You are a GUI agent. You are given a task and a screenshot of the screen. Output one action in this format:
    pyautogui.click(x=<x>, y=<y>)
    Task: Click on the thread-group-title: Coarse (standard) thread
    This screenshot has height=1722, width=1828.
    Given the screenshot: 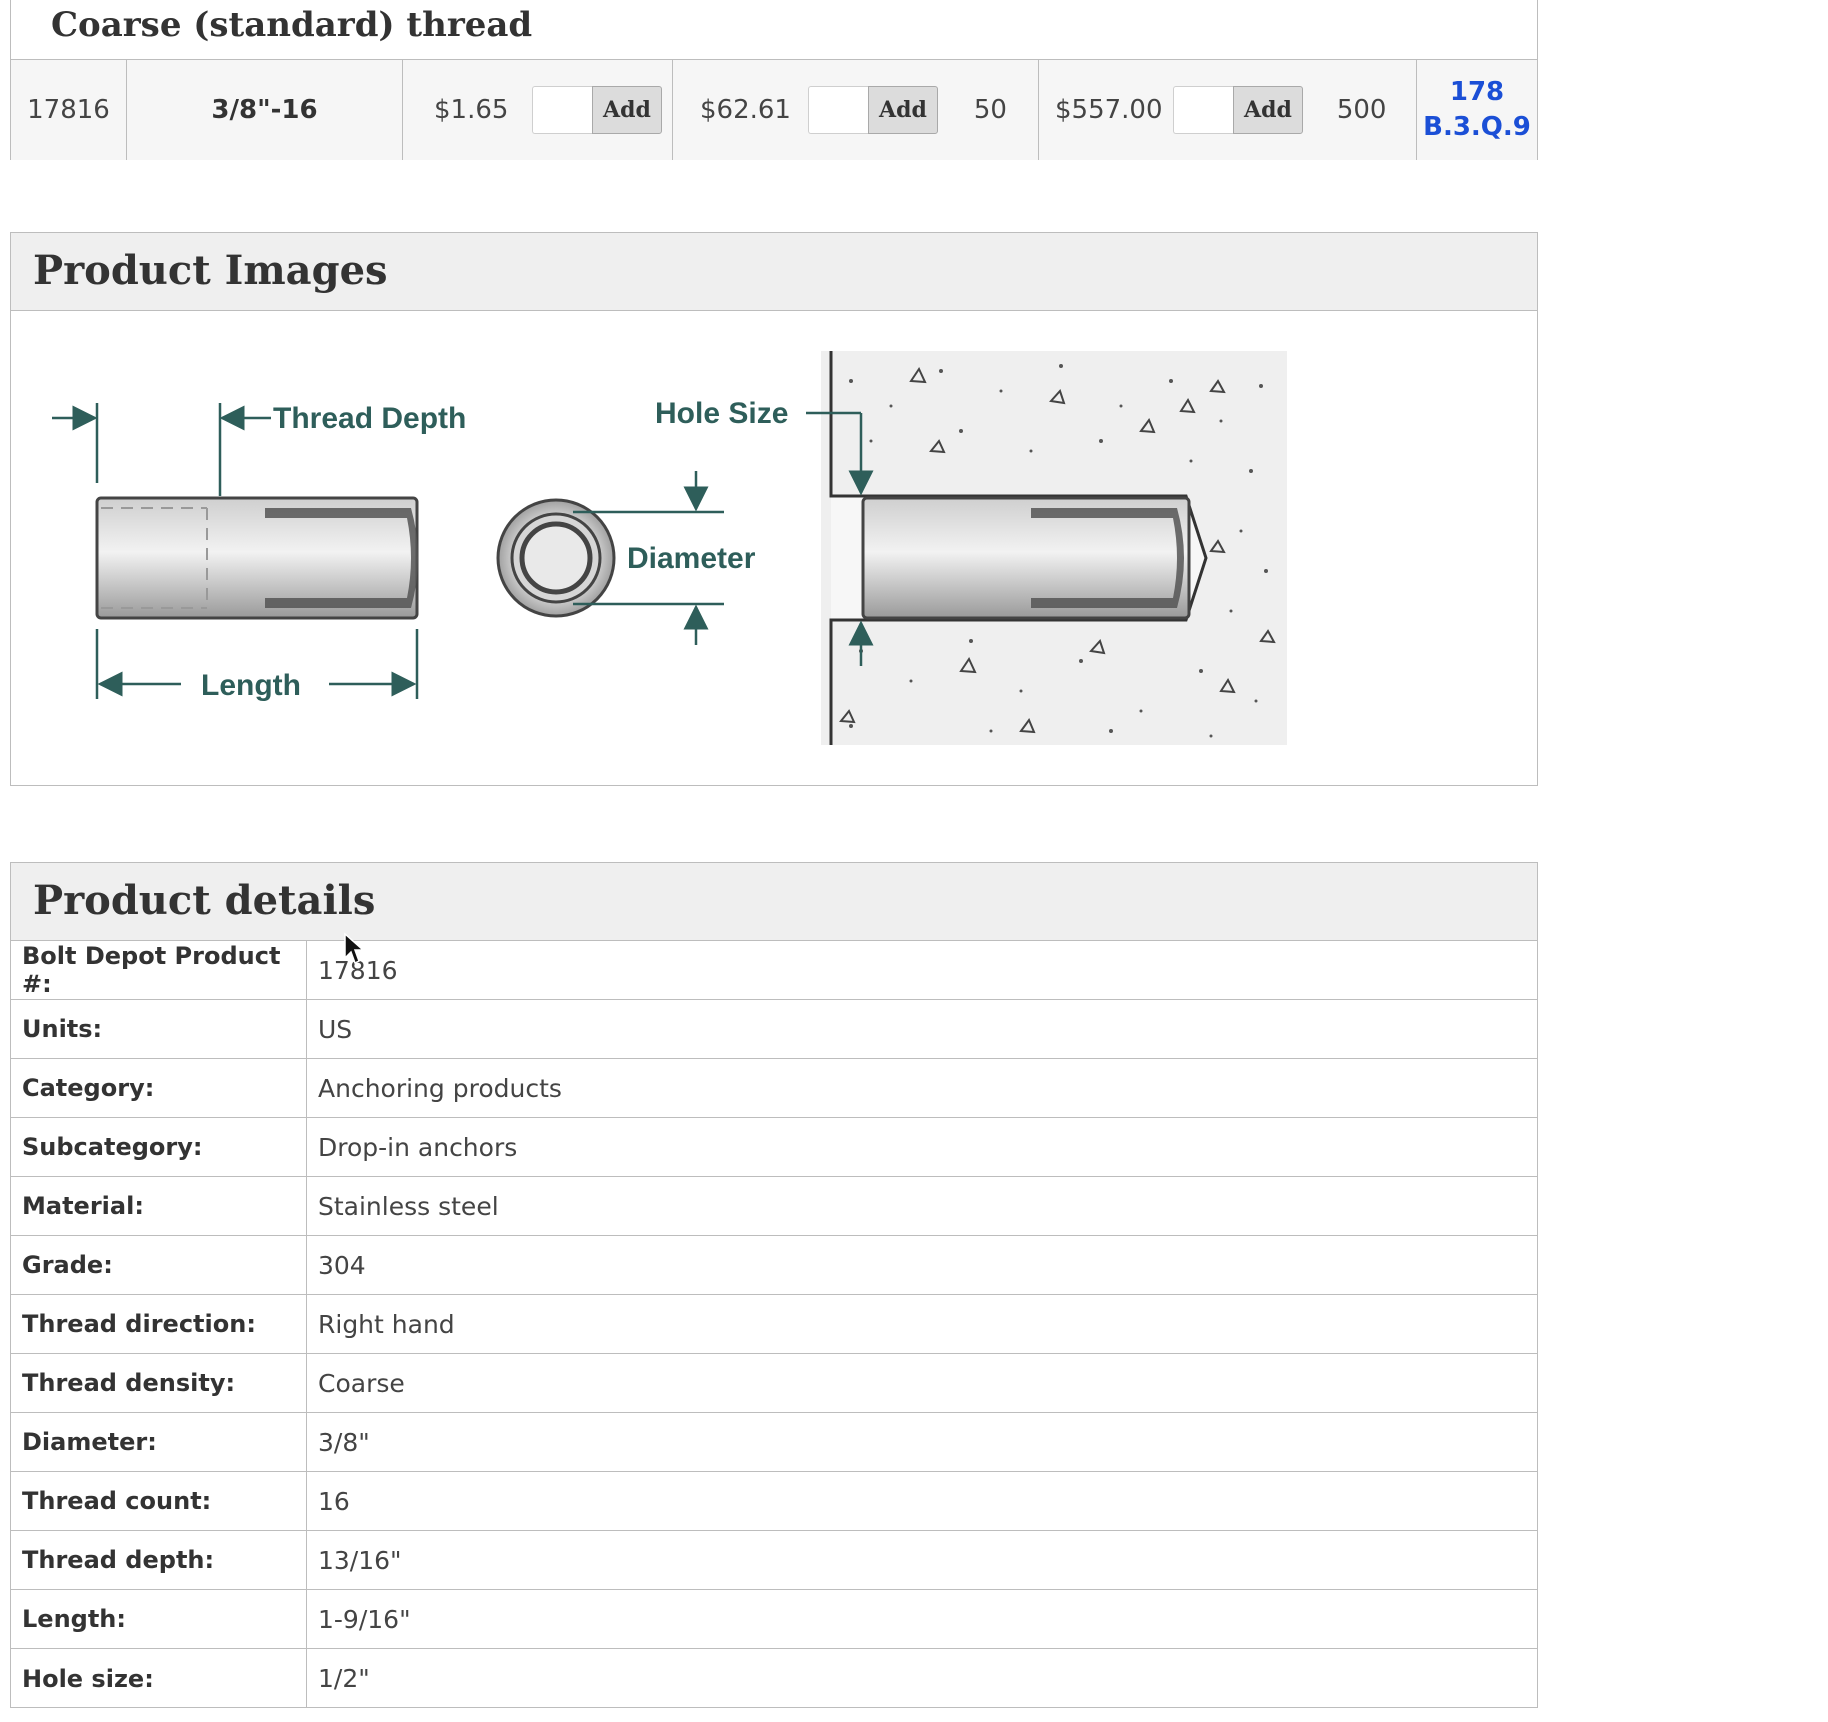 What is the action you would take?
    pyautogui.click(x=292, y=25)
    